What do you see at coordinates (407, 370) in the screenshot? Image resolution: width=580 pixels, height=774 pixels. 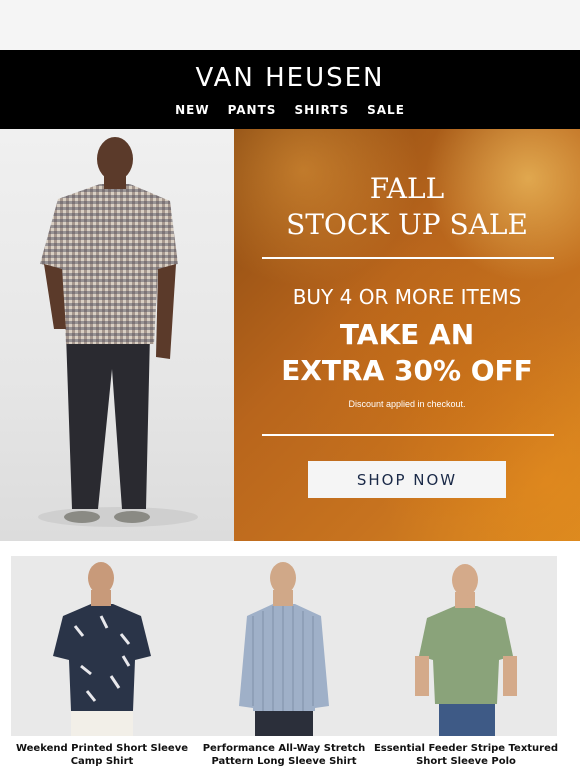 I see `offer-line3: EXTRA 30% OFF` at bounding box center [407, 370].